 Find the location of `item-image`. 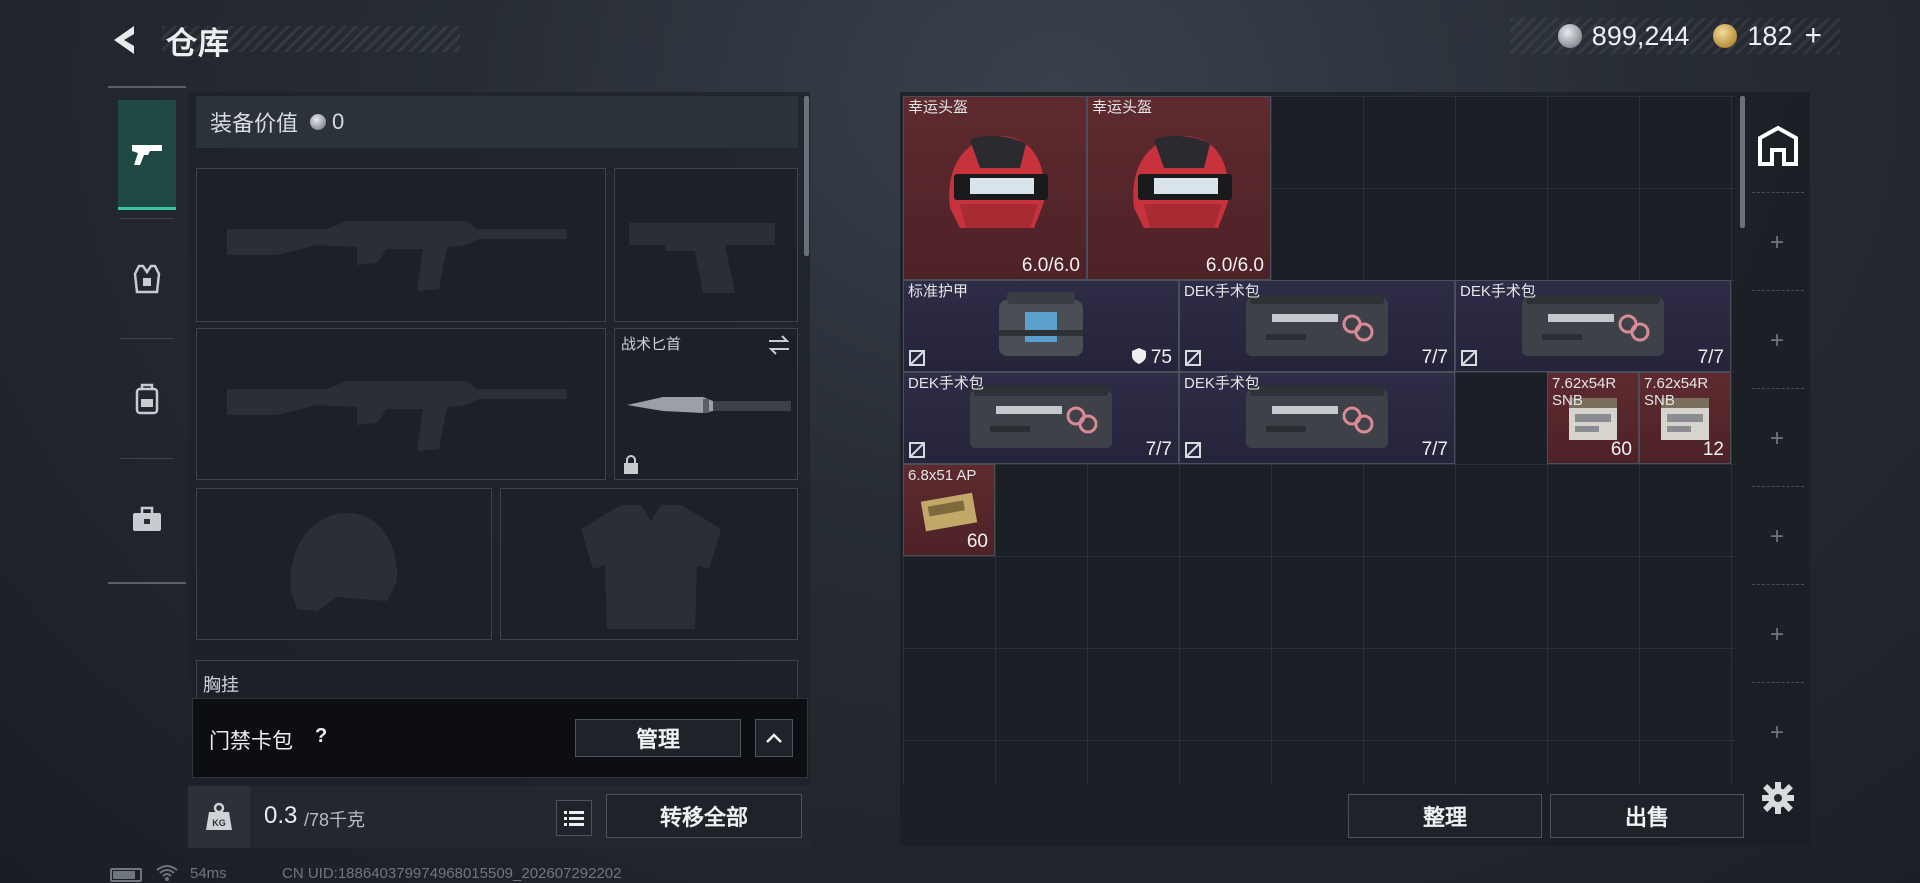

item-image is located at coordinates (995, 188).